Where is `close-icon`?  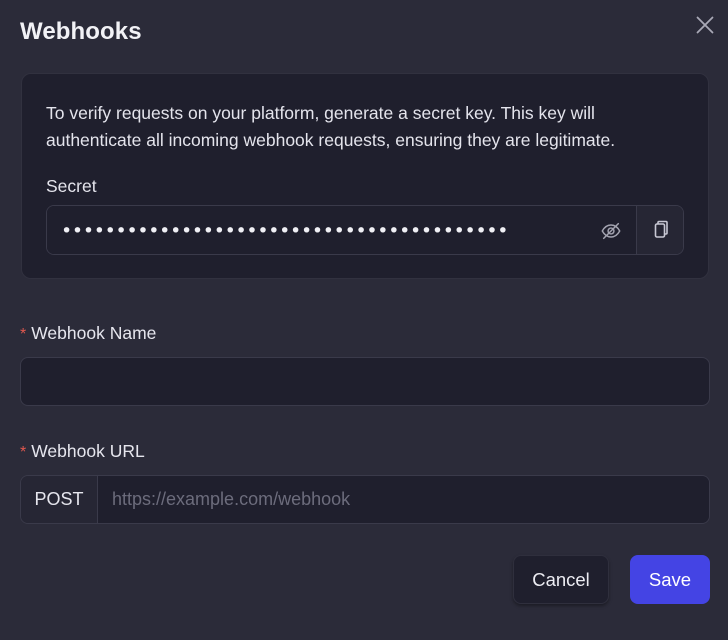
close-icon is located at coordinates (705, 25).